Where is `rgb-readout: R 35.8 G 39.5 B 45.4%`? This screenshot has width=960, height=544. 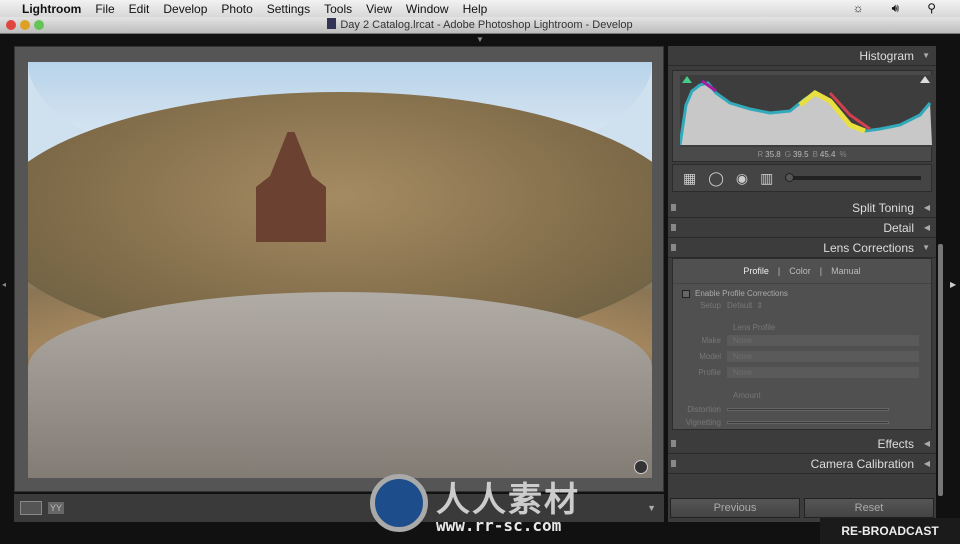 rgb-readout: R 35.8 G 39.5 B 45.4% is located at coordinates (802, 154).